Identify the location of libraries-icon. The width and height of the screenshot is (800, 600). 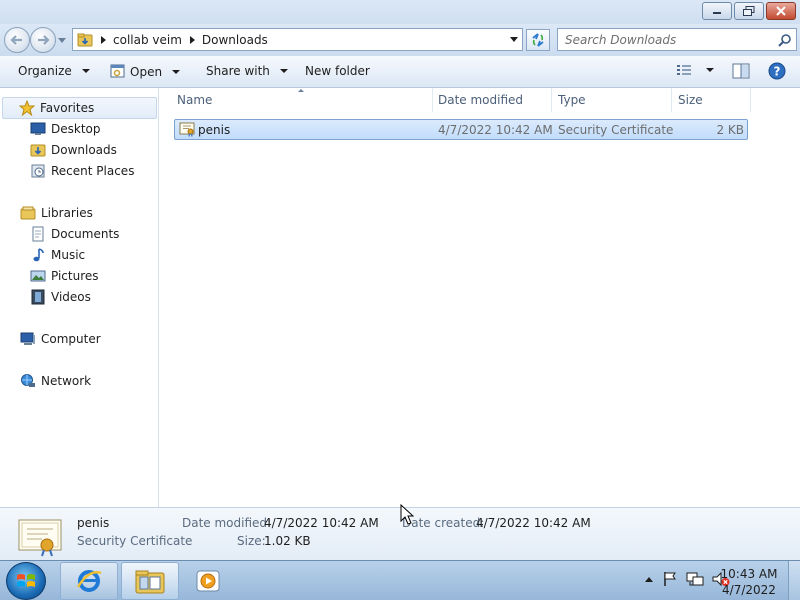
(28, 213).